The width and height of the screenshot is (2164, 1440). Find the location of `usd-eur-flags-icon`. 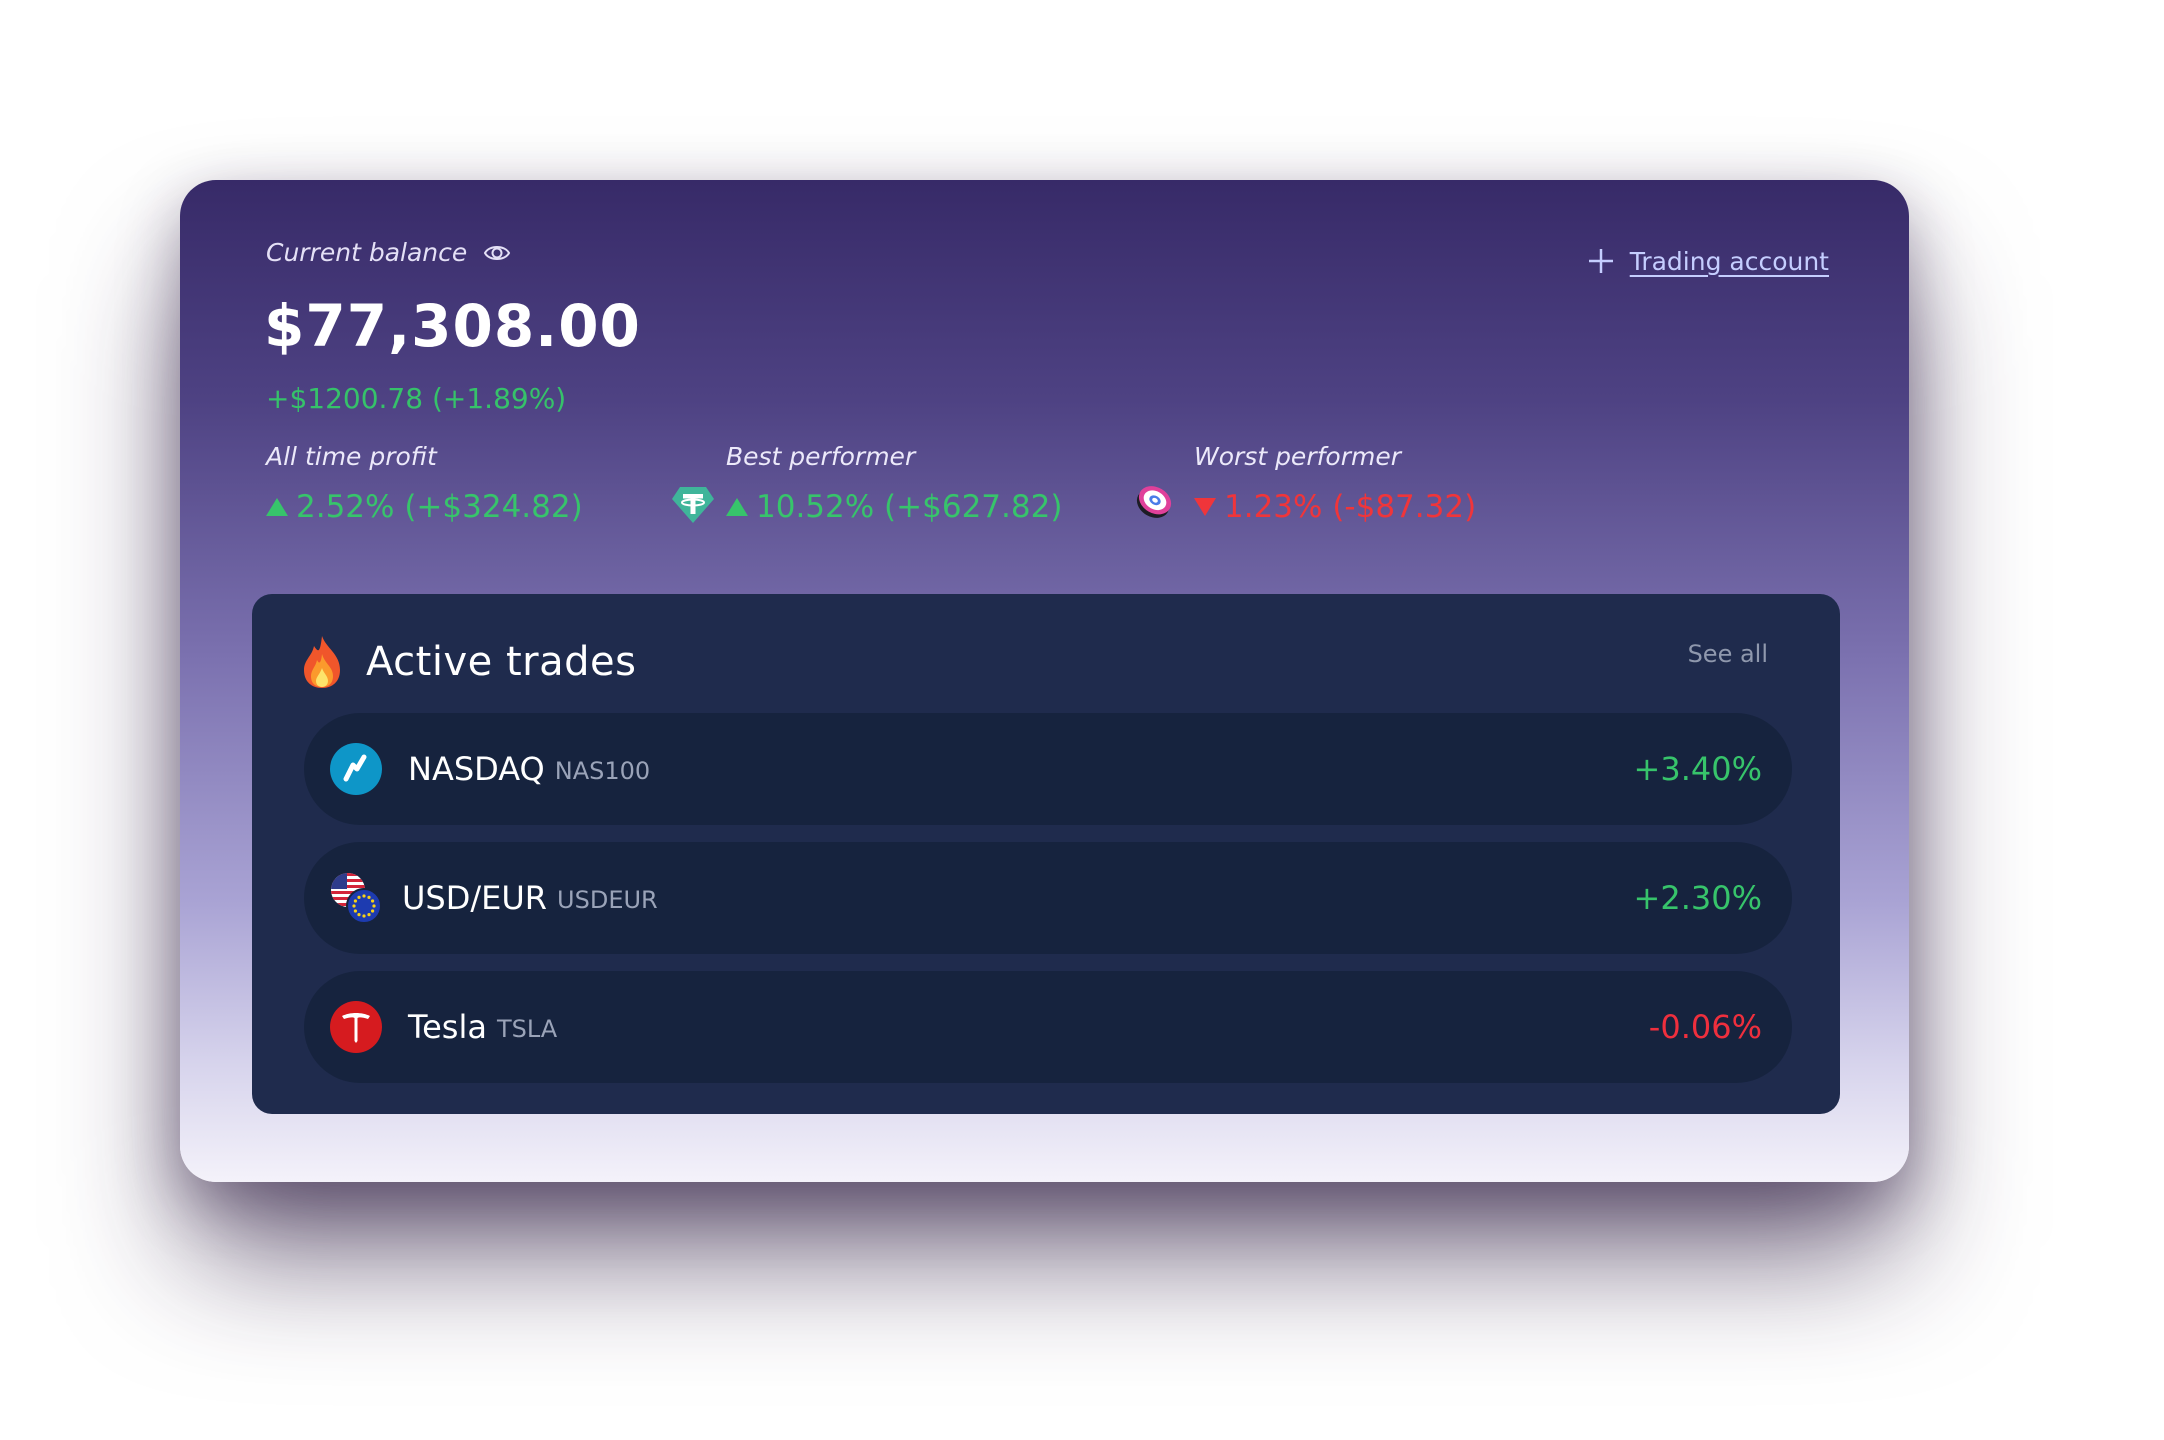

usd-eur-flags-icon is located at coordinates (356, 898).